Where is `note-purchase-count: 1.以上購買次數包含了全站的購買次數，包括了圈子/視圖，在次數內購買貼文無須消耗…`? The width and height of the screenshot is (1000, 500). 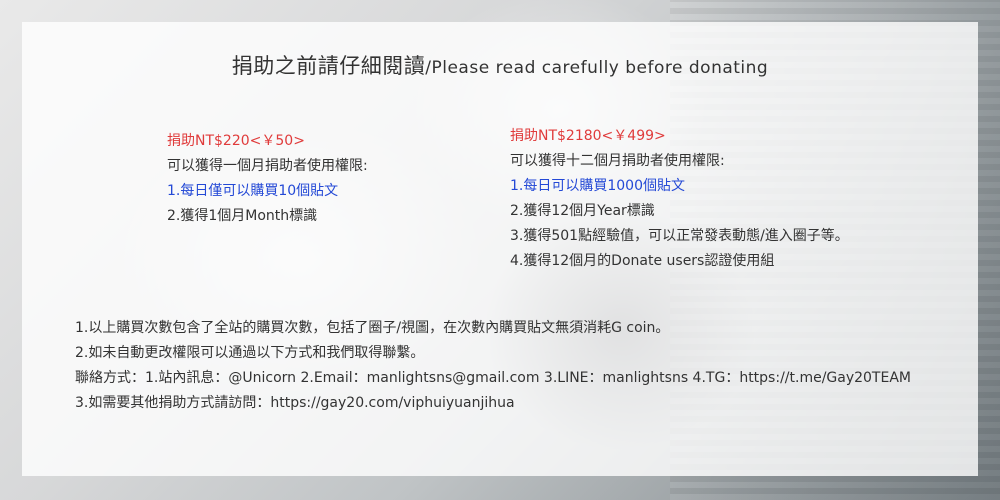
note-purchase-count: 1.以上購買次數包含了全站的購買次數，包括了圈子/視圖，在次數內購買貼文無須消耗… is located at coordinates (372, 328).